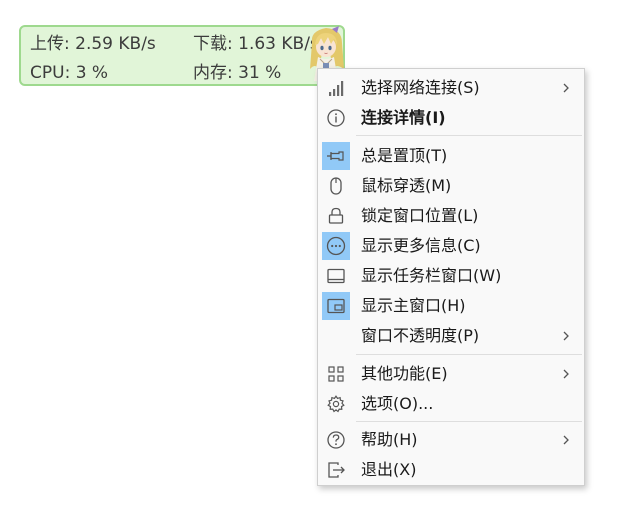 This screenshot has width=617, height=522. What do you see at coordinates (336, 306) in the screenshot?
I see `main-window-icon` at bounding box center [336, 306].